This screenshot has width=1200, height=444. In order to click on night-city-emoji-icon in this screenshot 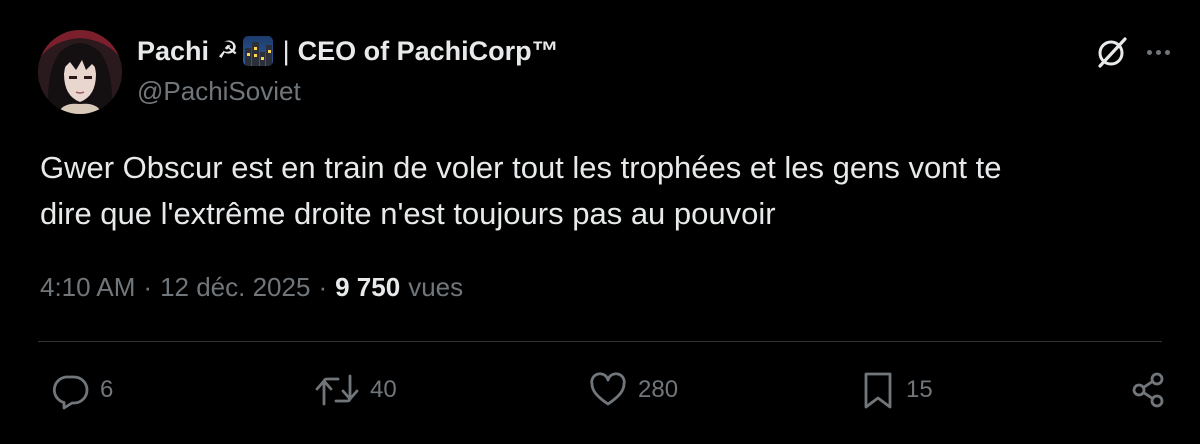, I will do `click(257, 51)`.